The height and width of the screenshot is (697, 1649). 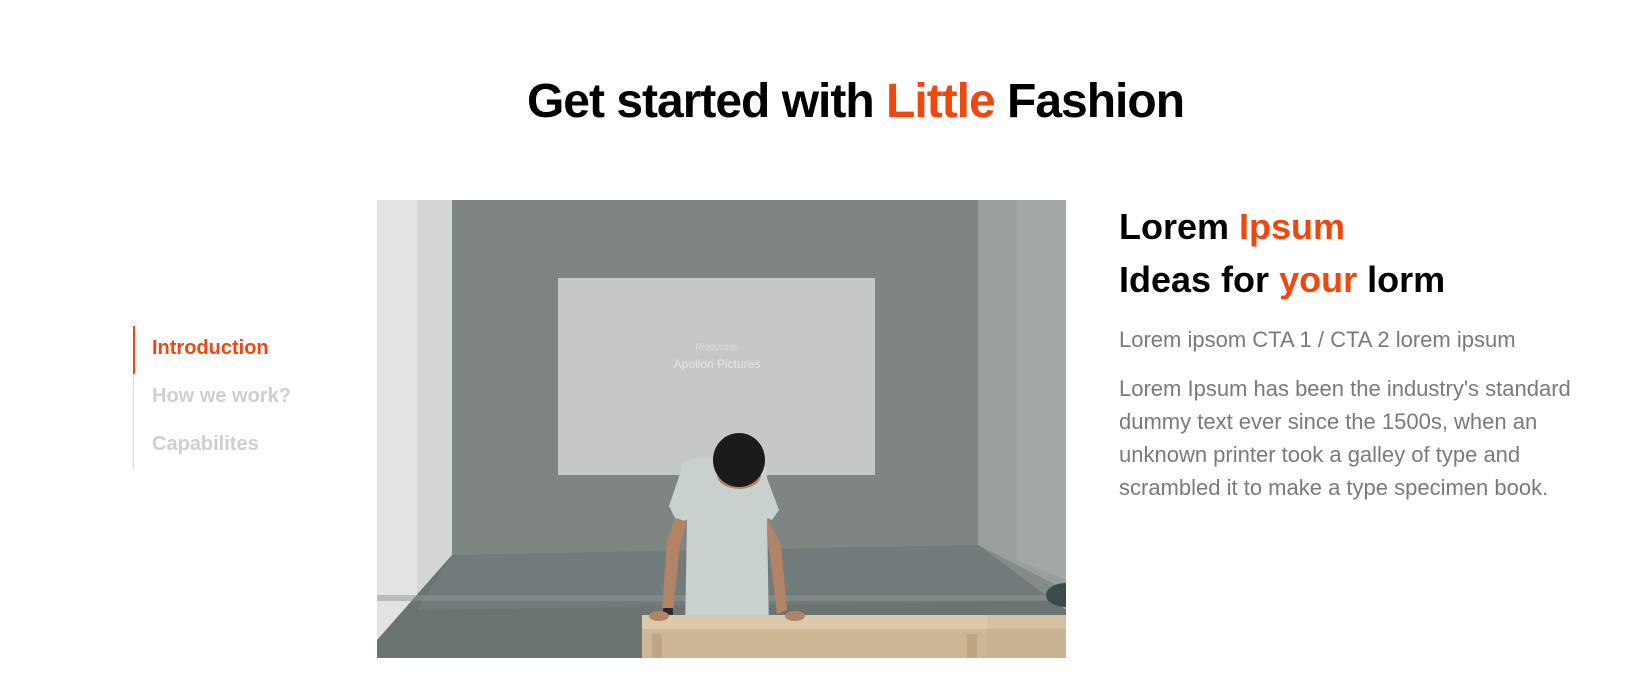 What do you see at coordinates (717, 364) in the screenshot?
I see `screen-text-large: Apollon Pictures` at bounding box center [717, 364].